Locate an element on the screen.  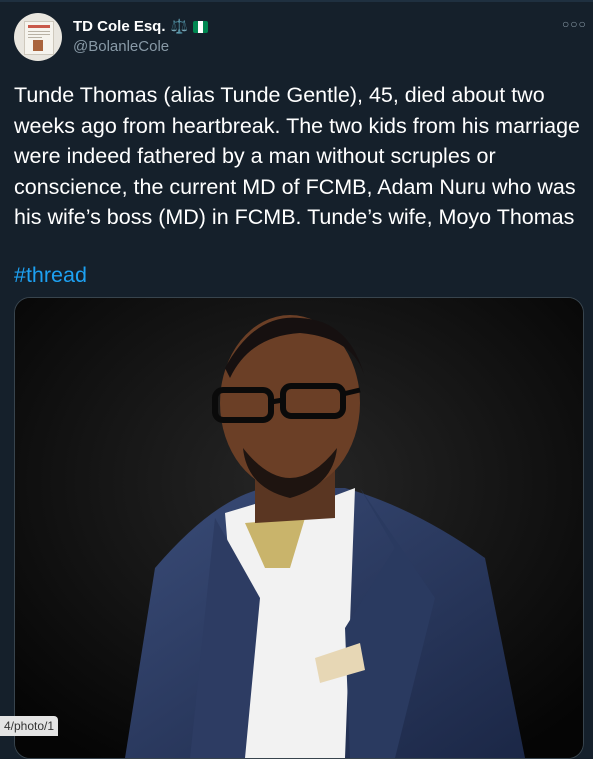
author-name-row: TD Cole Esq. ⚖️ is located at coordinates (140, 26).